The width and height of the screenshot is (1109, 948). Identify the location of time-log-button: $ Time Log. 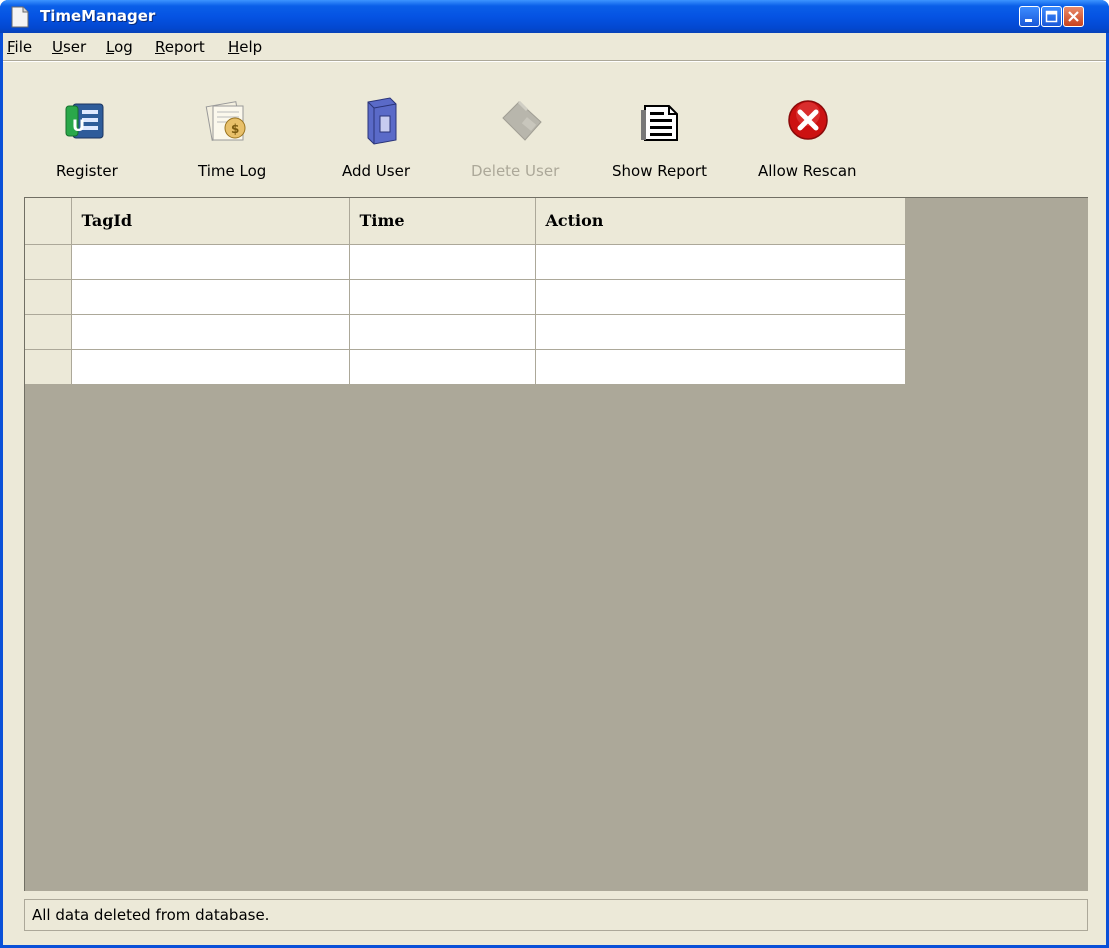
(225, 141).